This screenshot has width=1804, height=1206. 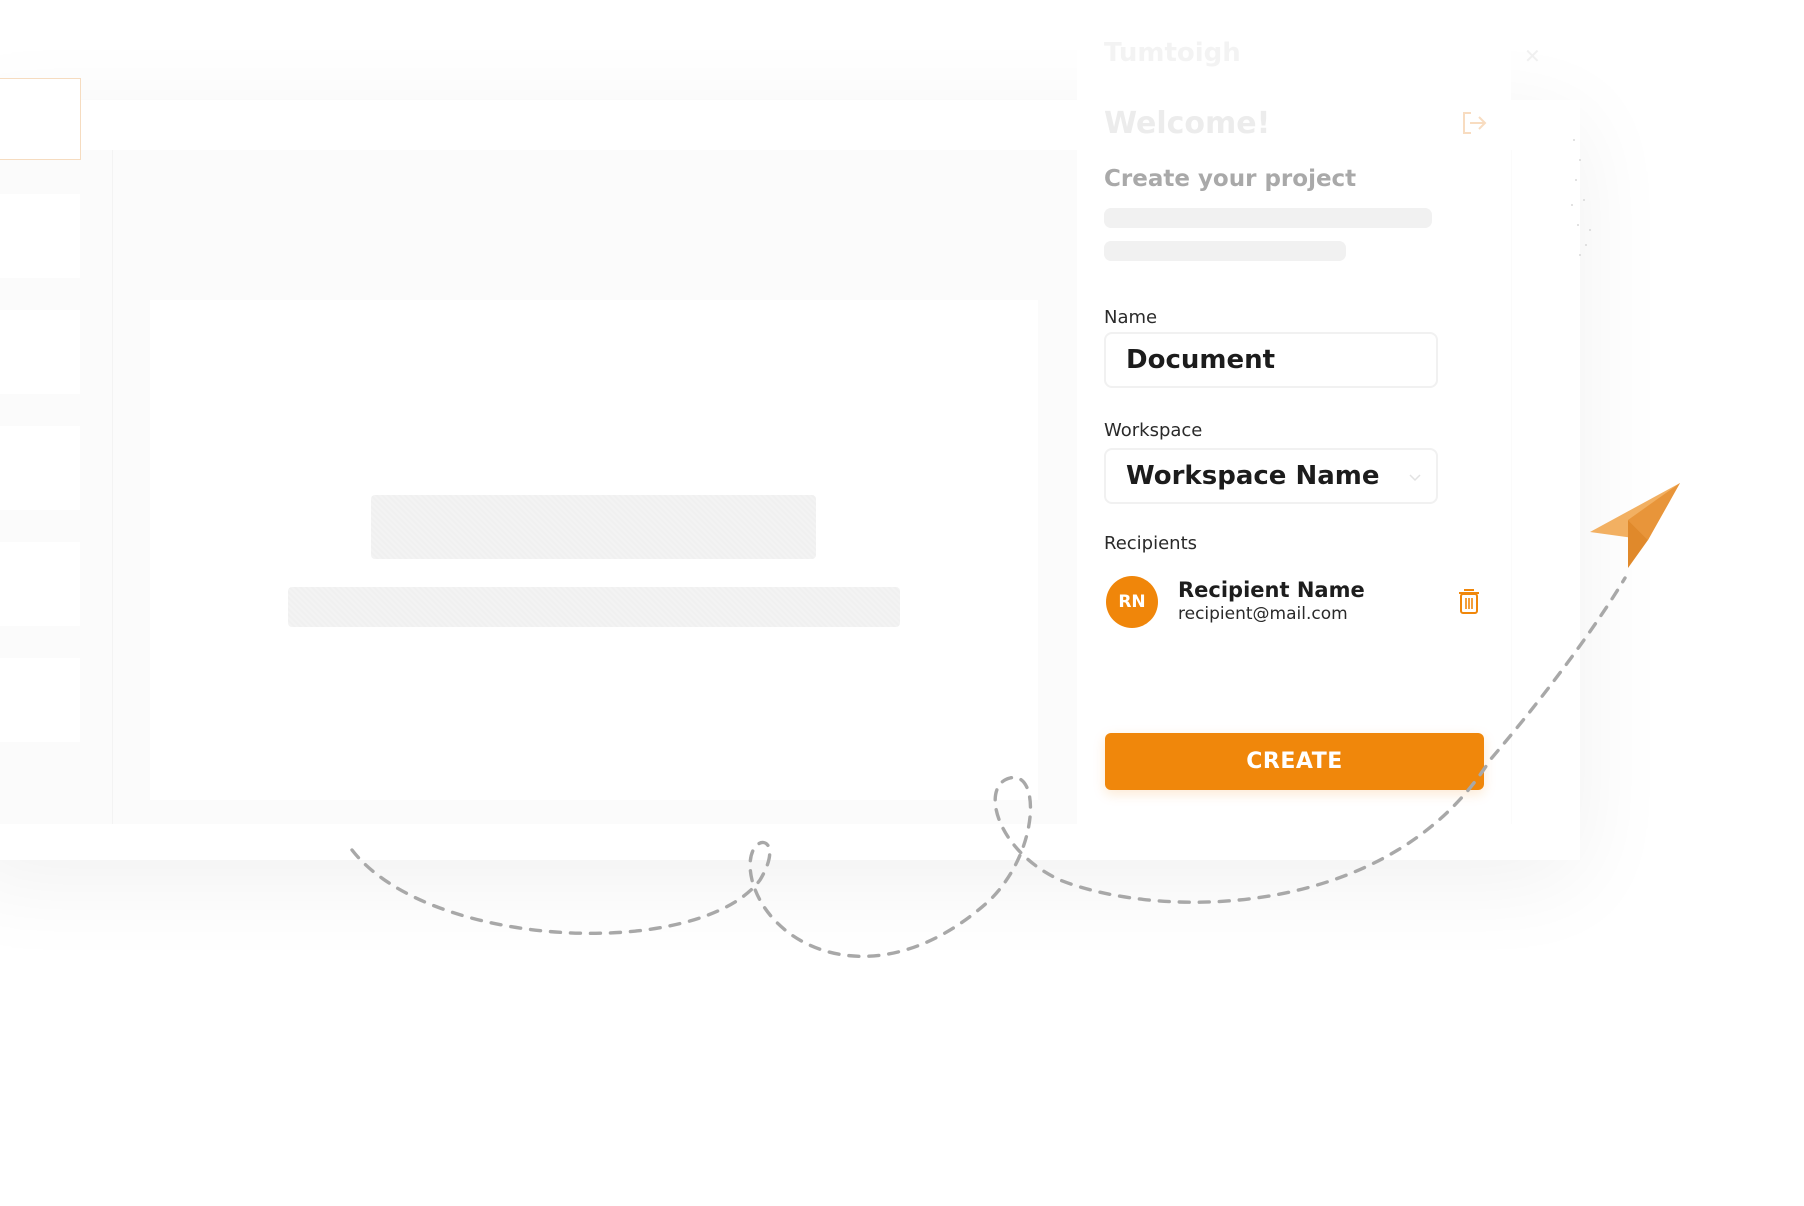 I want to click on workspace-label: Workspace, so click(x=1153, y=430).